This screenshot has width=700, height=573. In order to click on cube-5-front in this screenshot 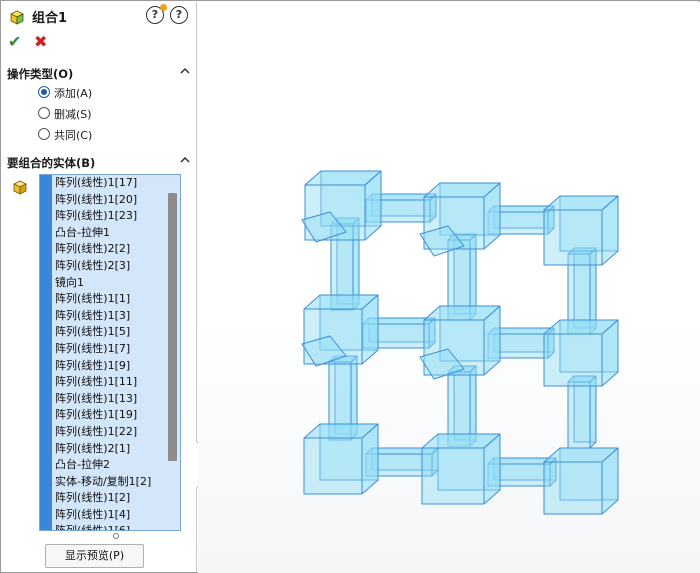, I will do `click(573, 360)`.